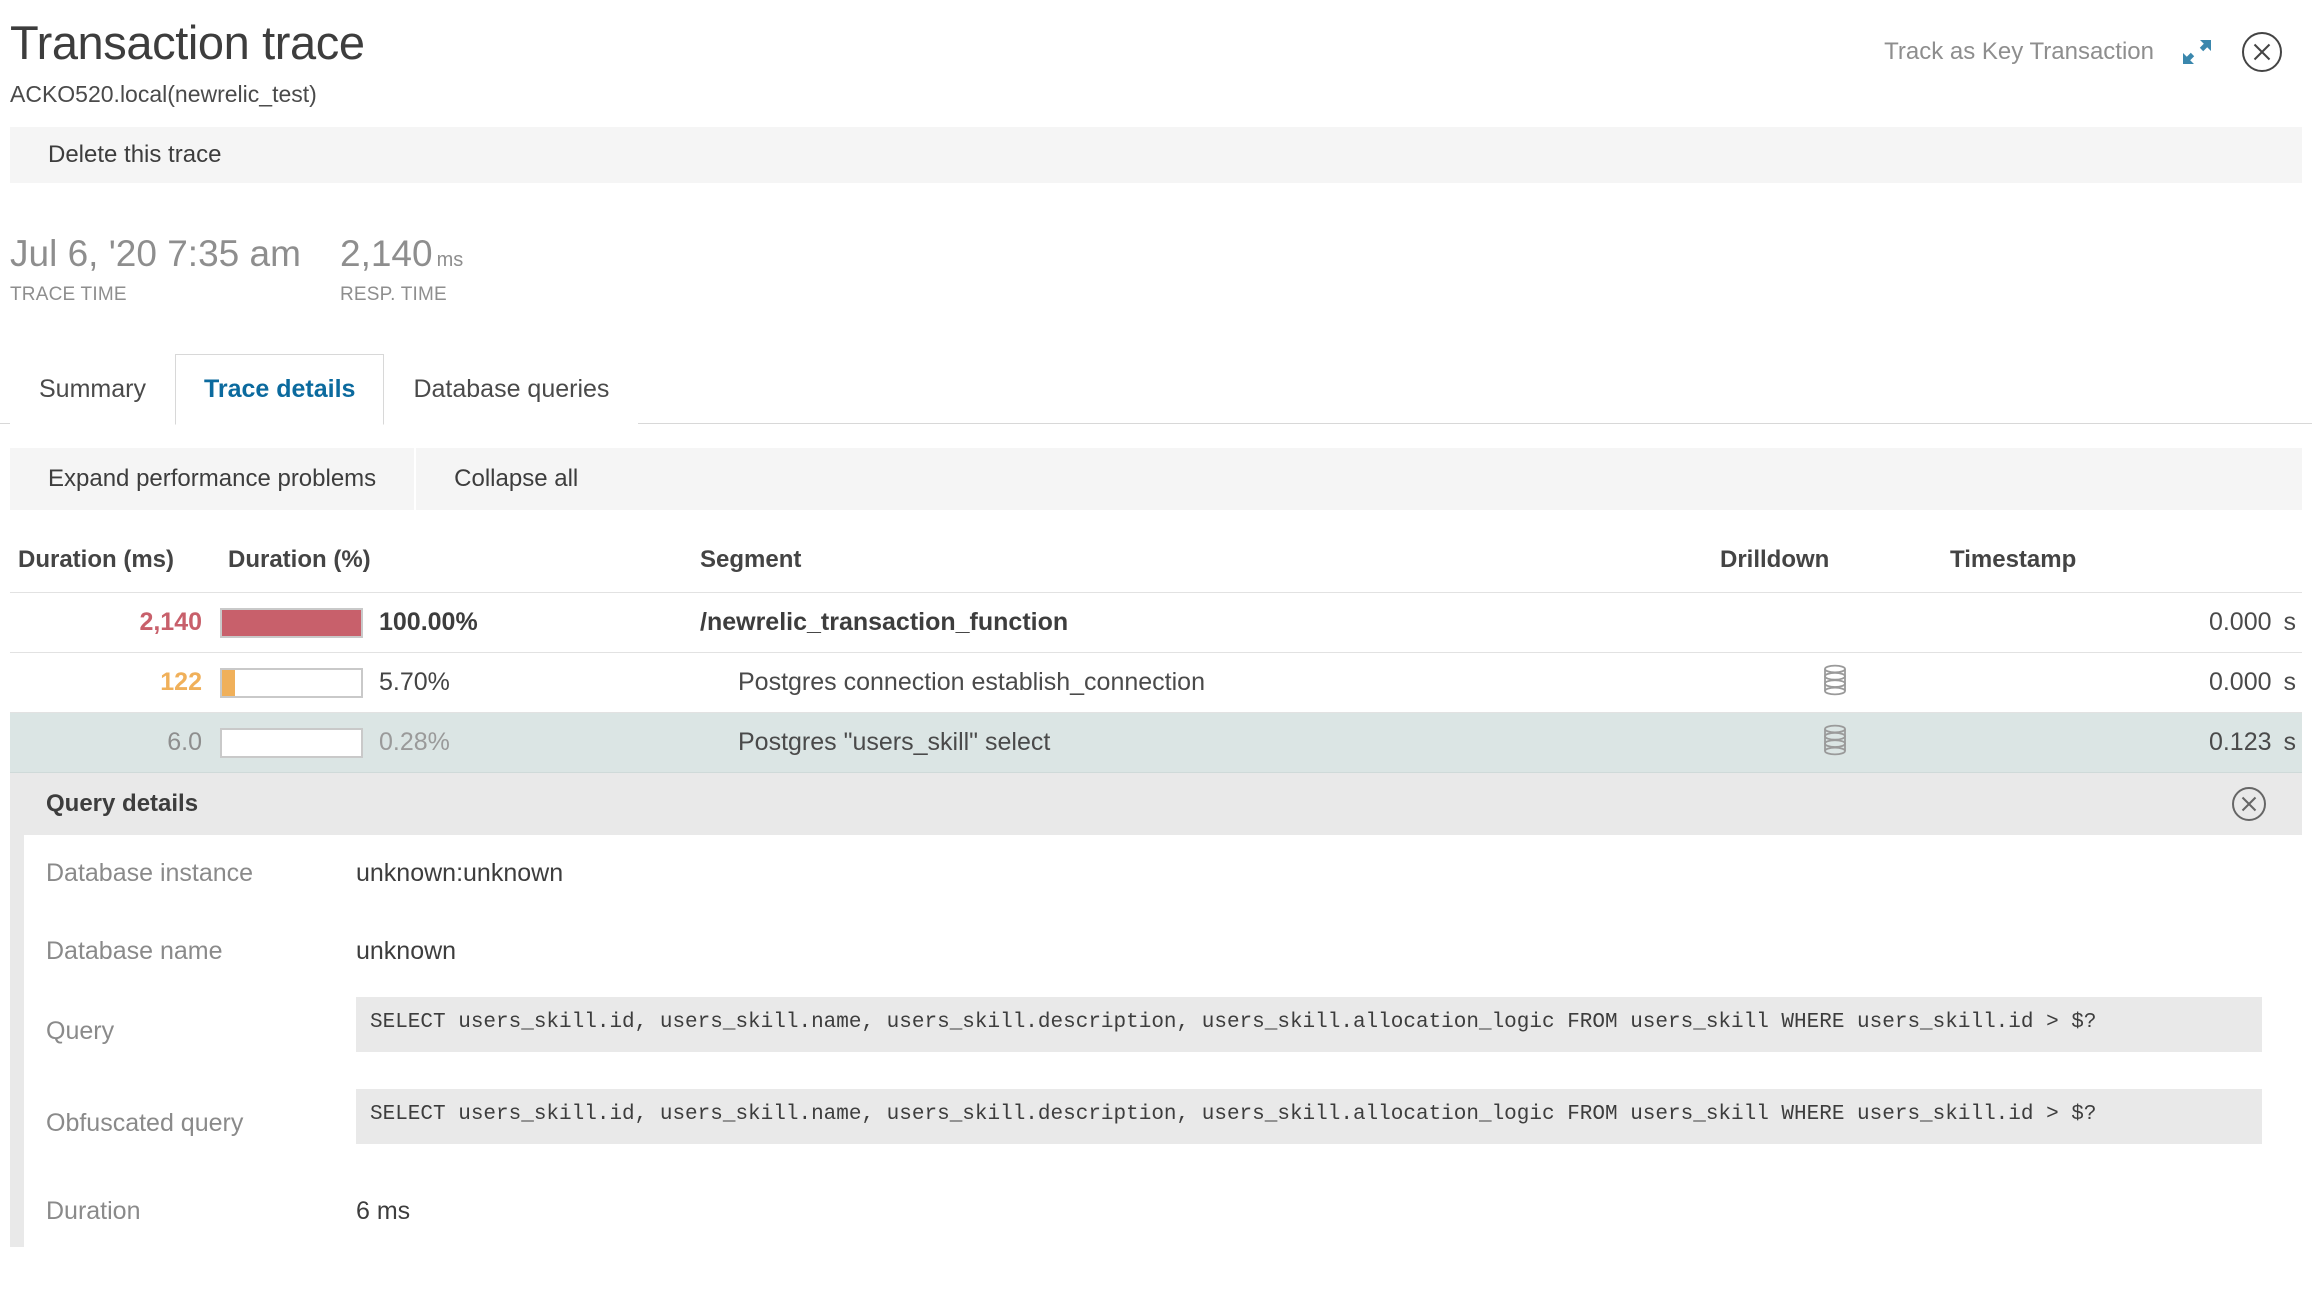 This screenshot has width=2312, height=1304. I want to click on table-row: 6.0 0.28% Postgres "users_skill" select, so click(1156, 743).